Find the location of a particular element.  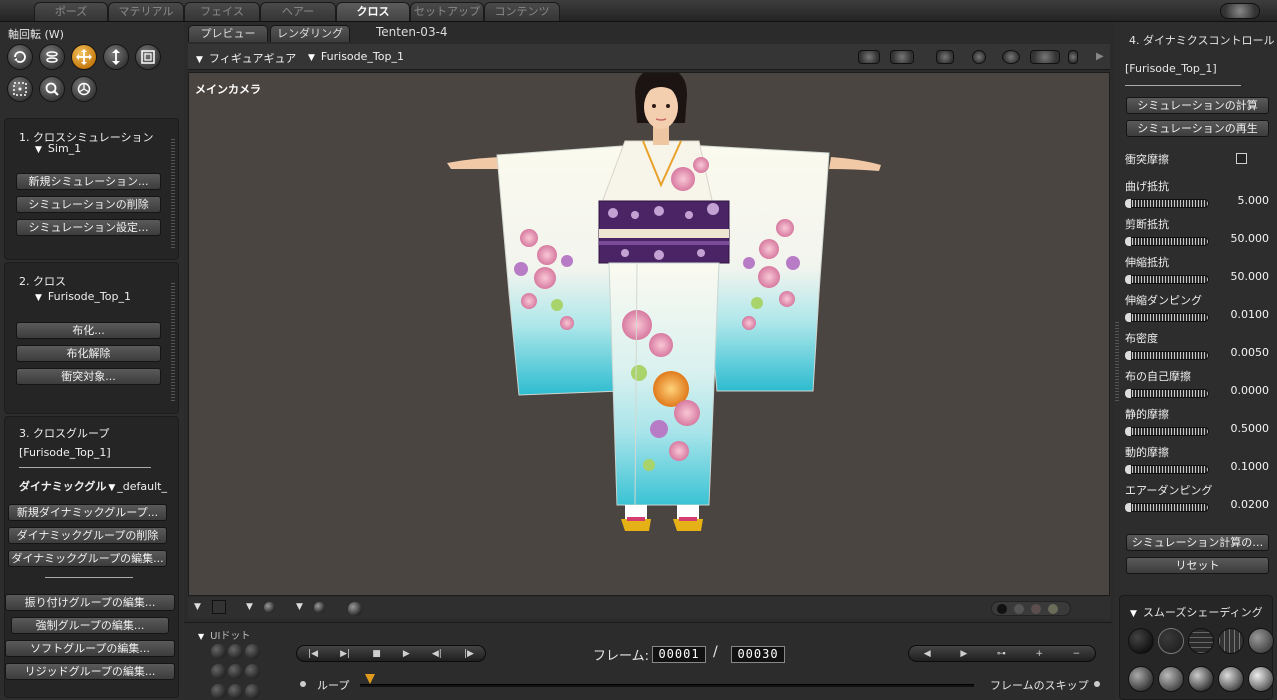

face-camera-icon is located at coordinates (945, 57).